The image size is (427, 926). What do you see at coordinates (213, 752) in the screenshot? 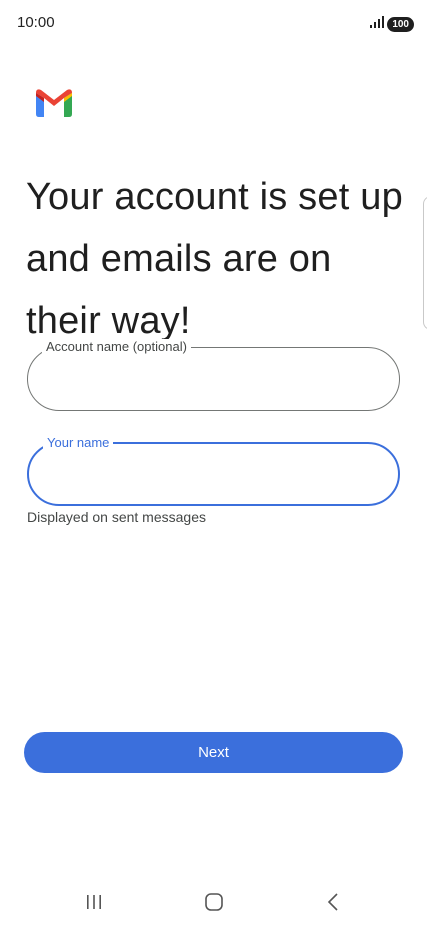
I see `next-button: Next` at bounding box center [213, 752].